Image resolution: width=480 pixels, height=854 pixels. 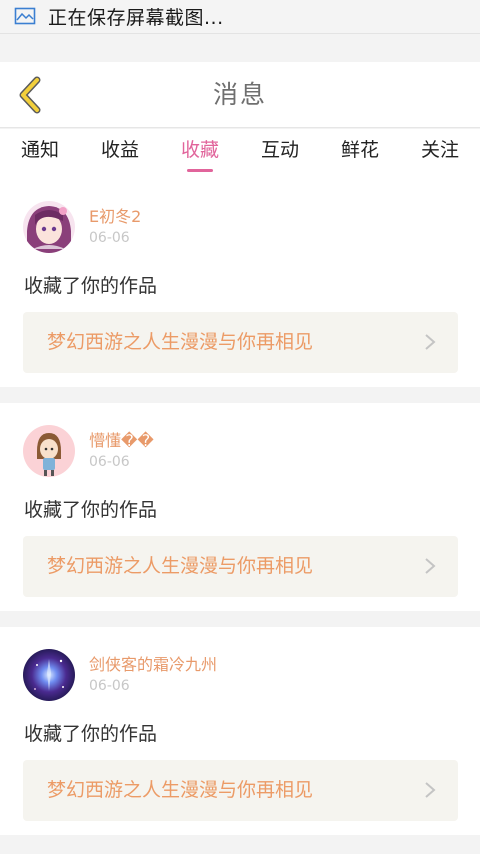 I want to click on username: 懵懂��, so click(x=121, y=439).